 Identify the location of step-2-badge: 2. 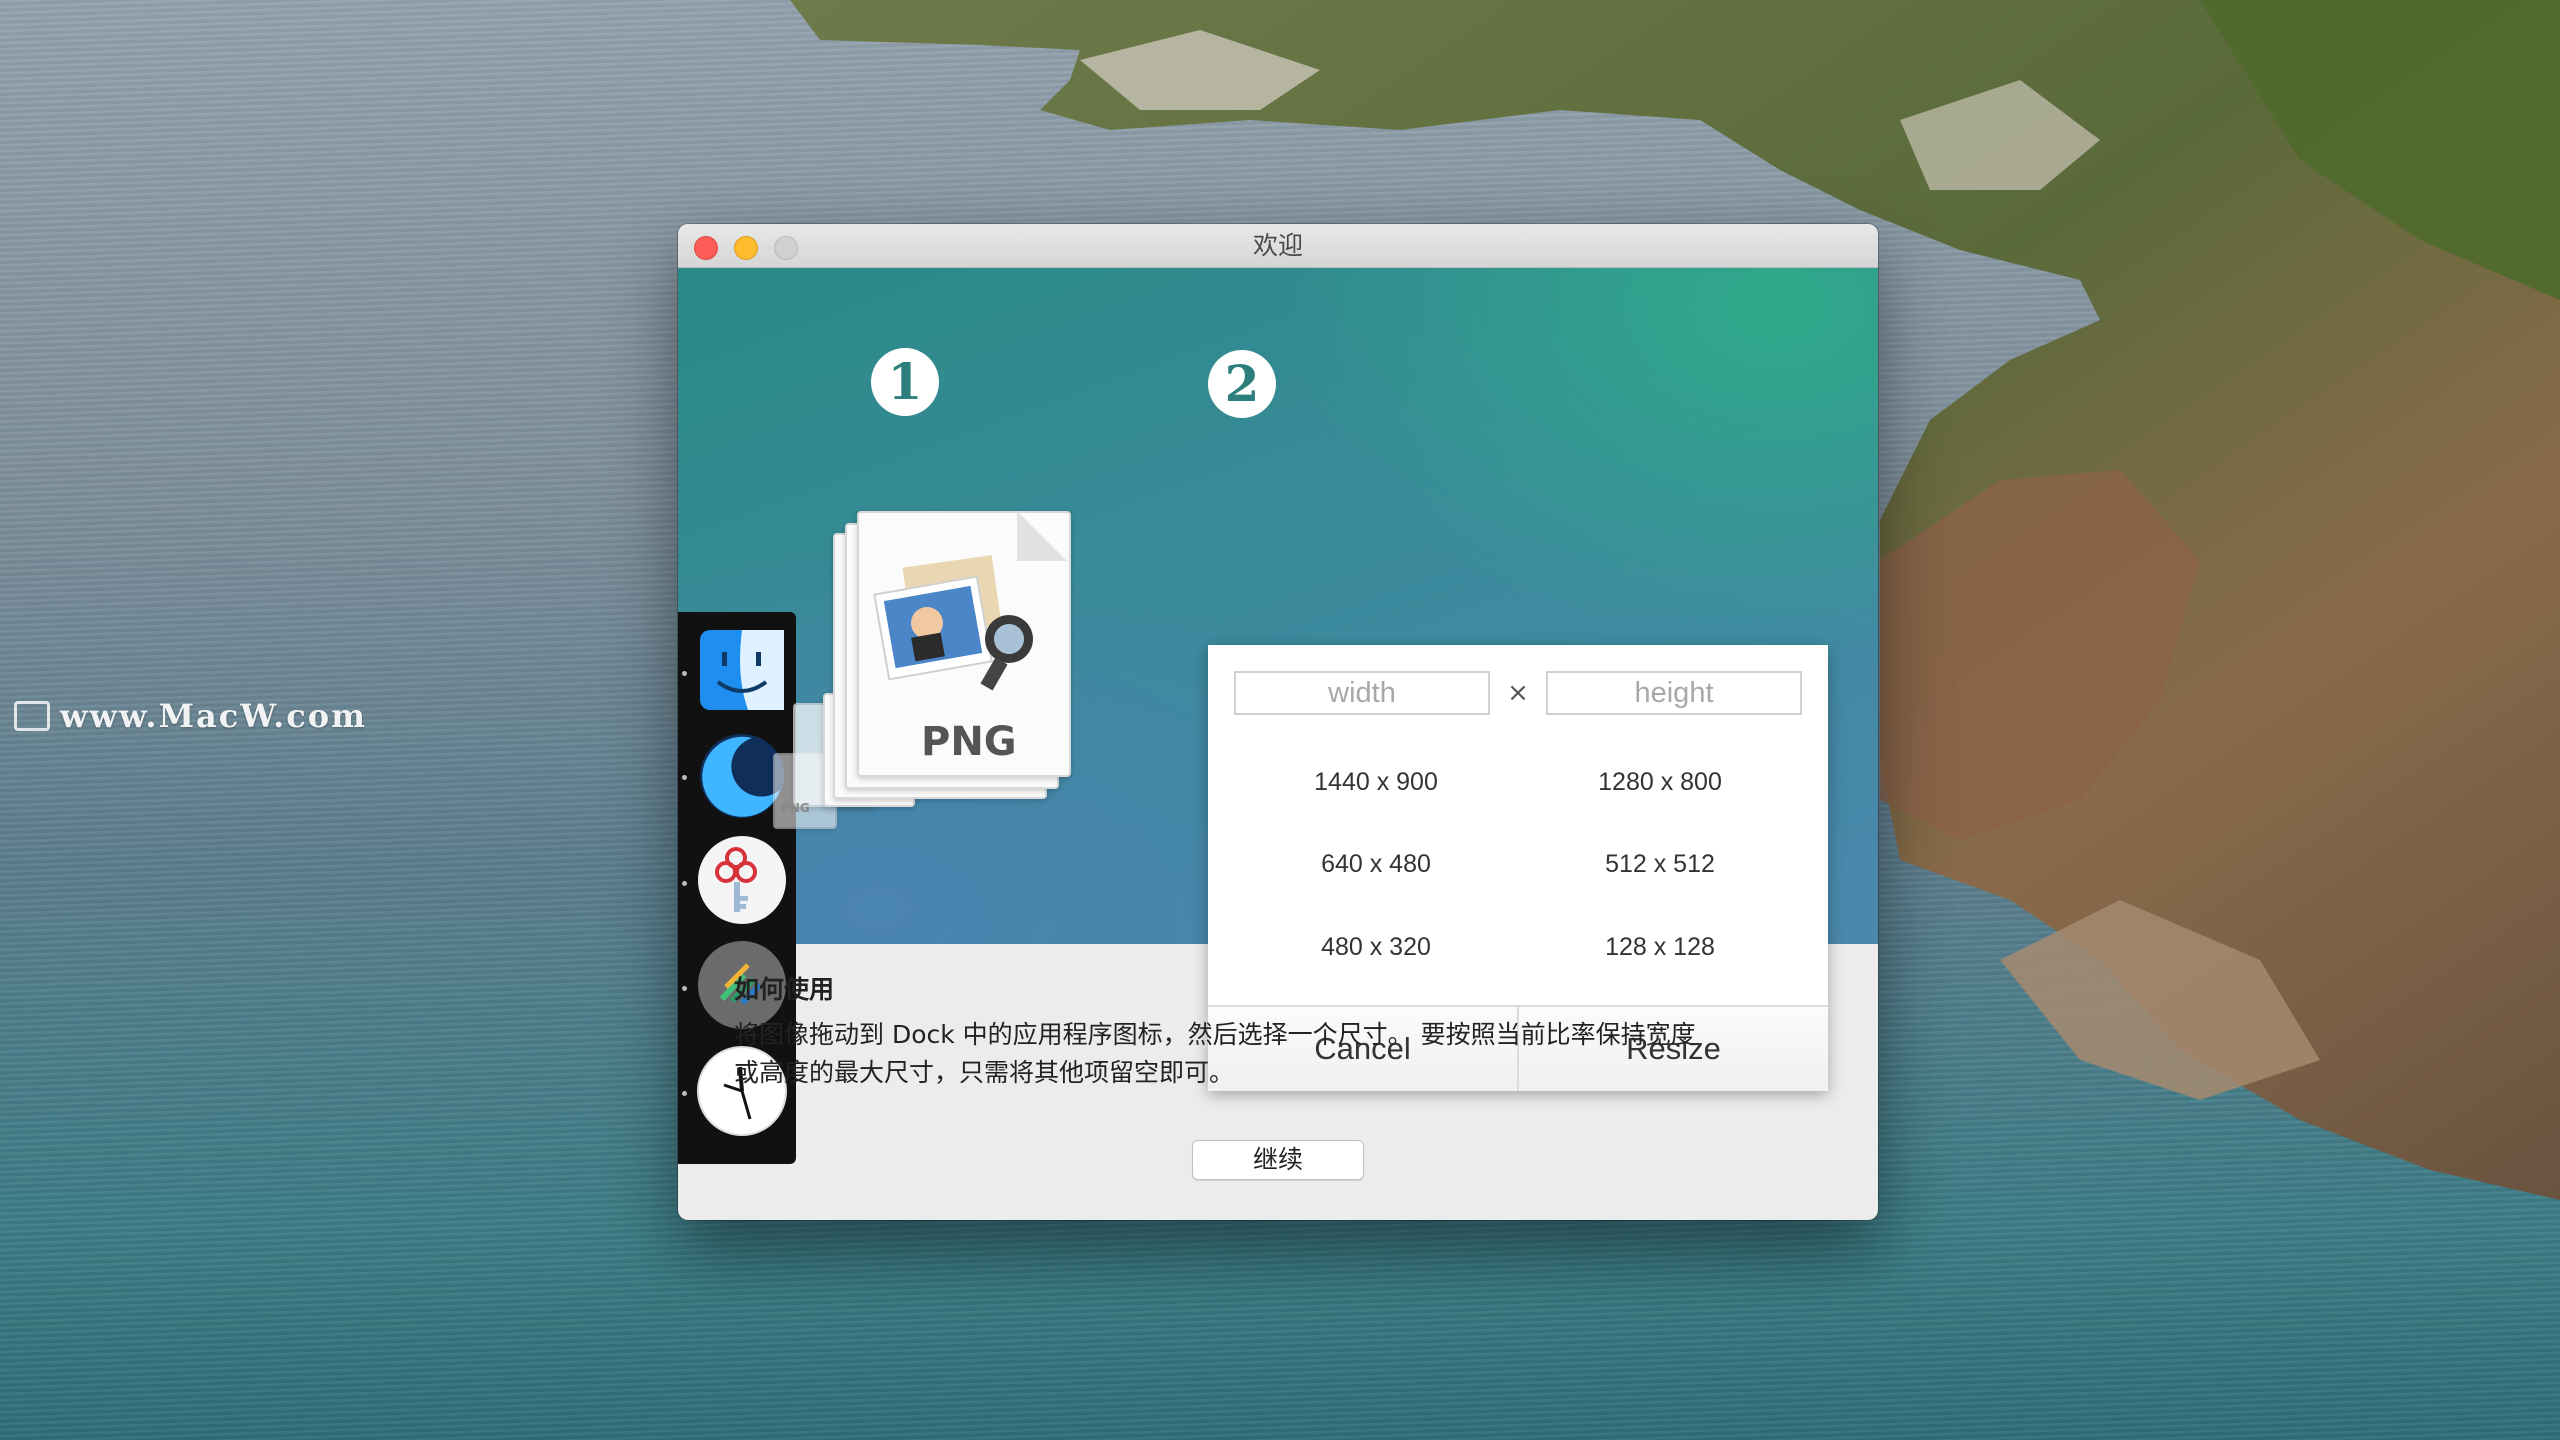
(1242, 384).